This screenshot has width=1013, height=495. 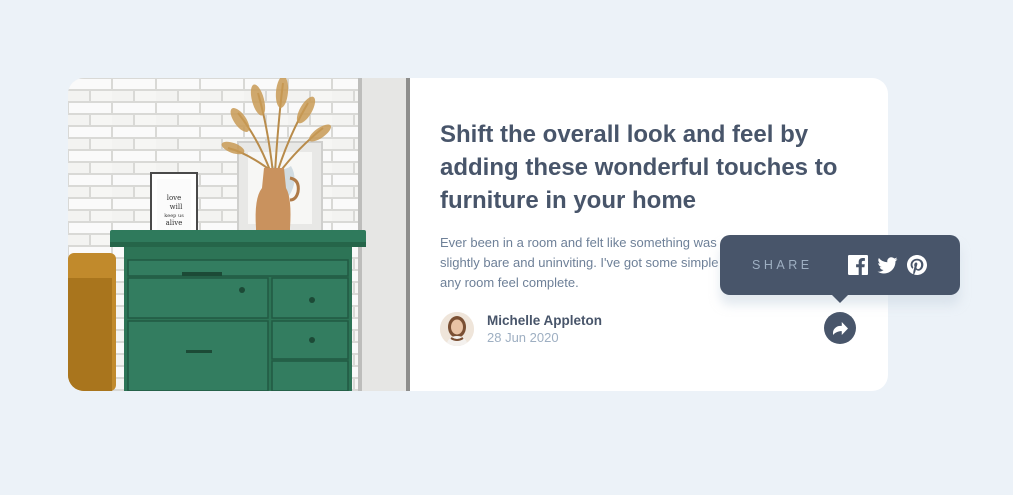 I want to click on share-button, so click(x=840, y=328).